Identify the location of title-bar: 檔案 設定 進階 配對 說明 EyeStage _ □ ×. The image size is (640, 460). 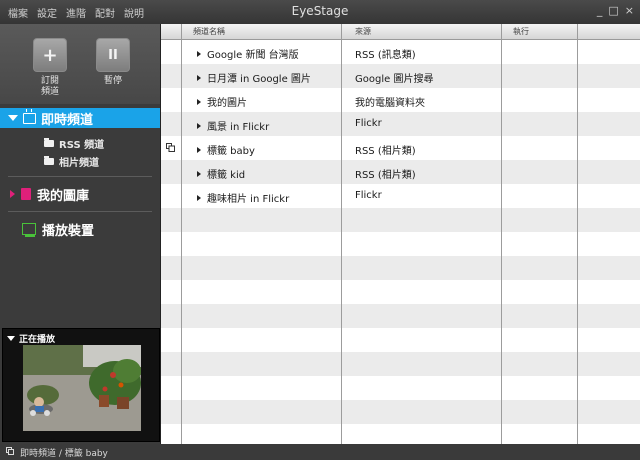
(320, 12).